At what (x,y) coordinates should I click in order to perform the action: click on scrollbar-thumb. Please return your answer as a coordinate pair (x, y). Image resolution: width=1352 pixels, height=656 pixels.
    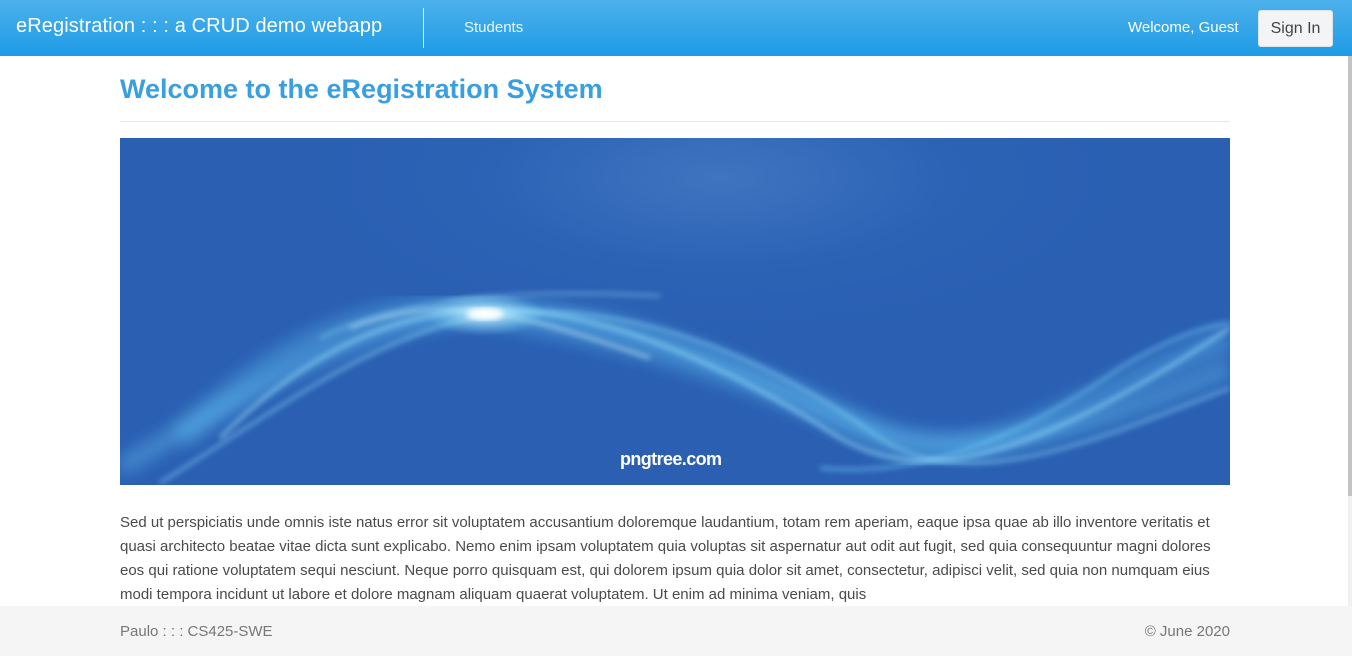
    Looking at the image, I should click on (1350, 276).